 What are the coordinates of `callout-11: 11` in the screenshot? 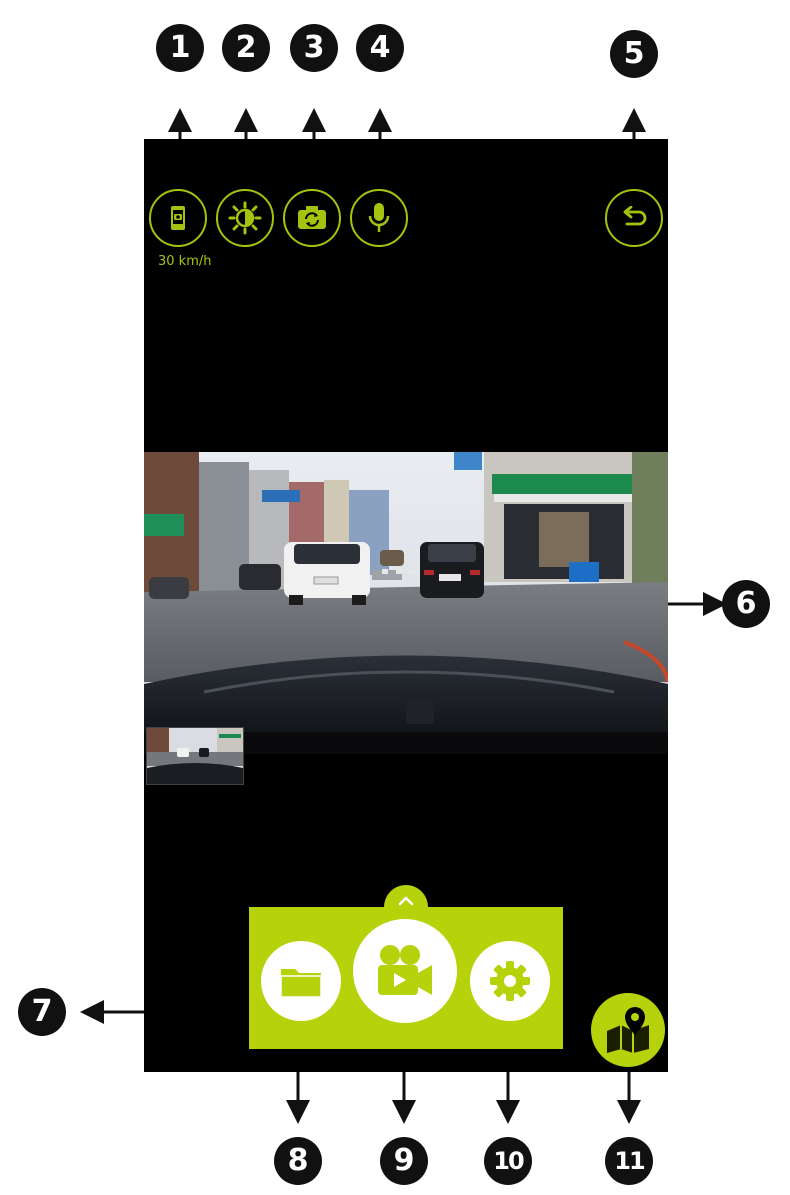 It's located at (629, 1161).